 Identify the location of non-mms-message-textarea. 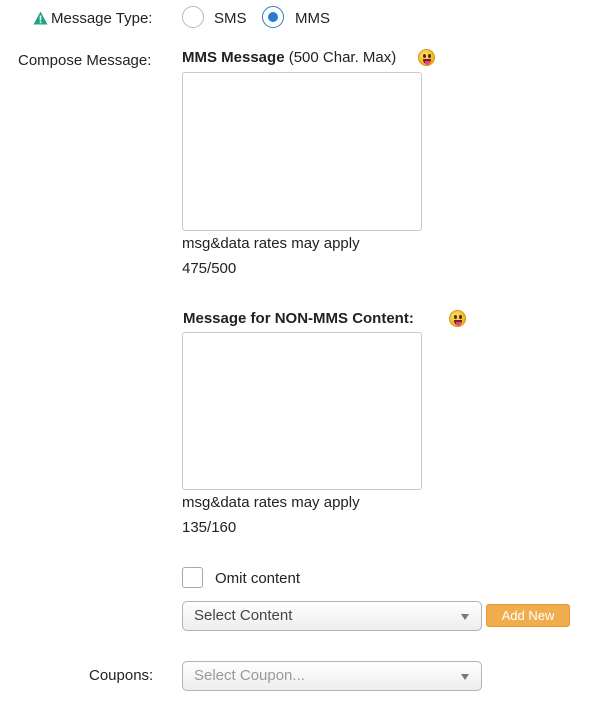
(302, 411).